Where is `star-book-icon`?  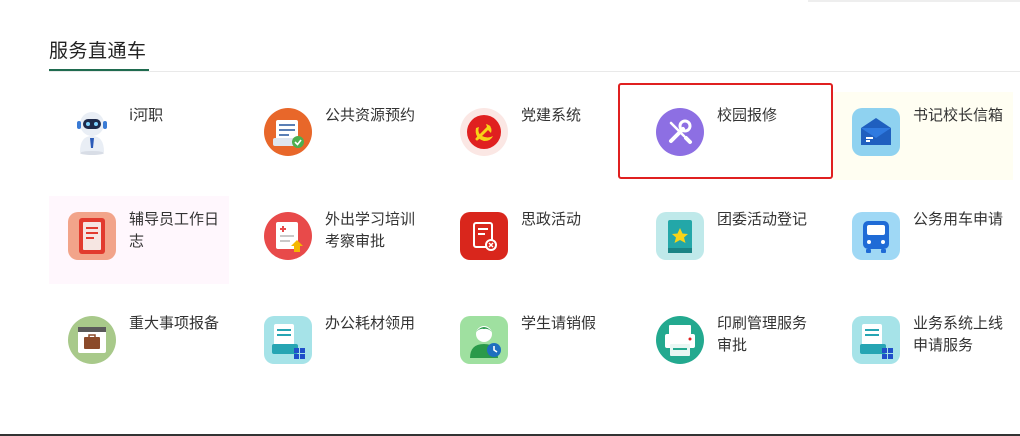
star-book-icon is located at coordinates (680, 236).